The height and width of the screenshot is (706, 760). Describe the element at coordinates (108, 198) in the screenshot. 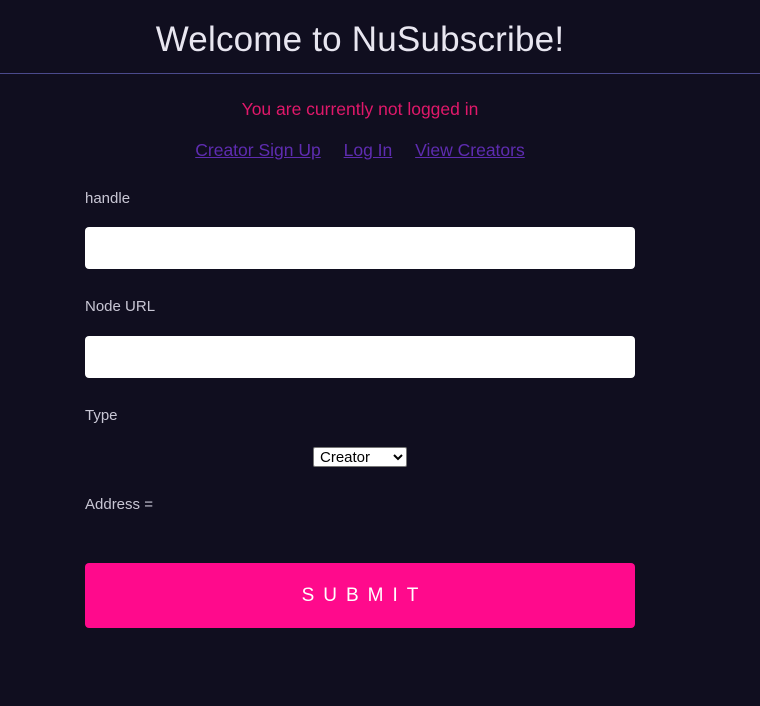

I see `handle-label: handle` at that location.